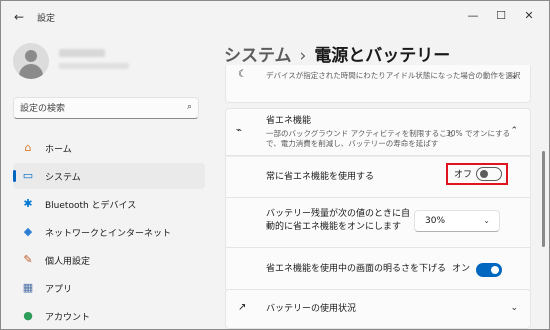  I want to click on breadcrumb-parent: システム, so click(258, 56).